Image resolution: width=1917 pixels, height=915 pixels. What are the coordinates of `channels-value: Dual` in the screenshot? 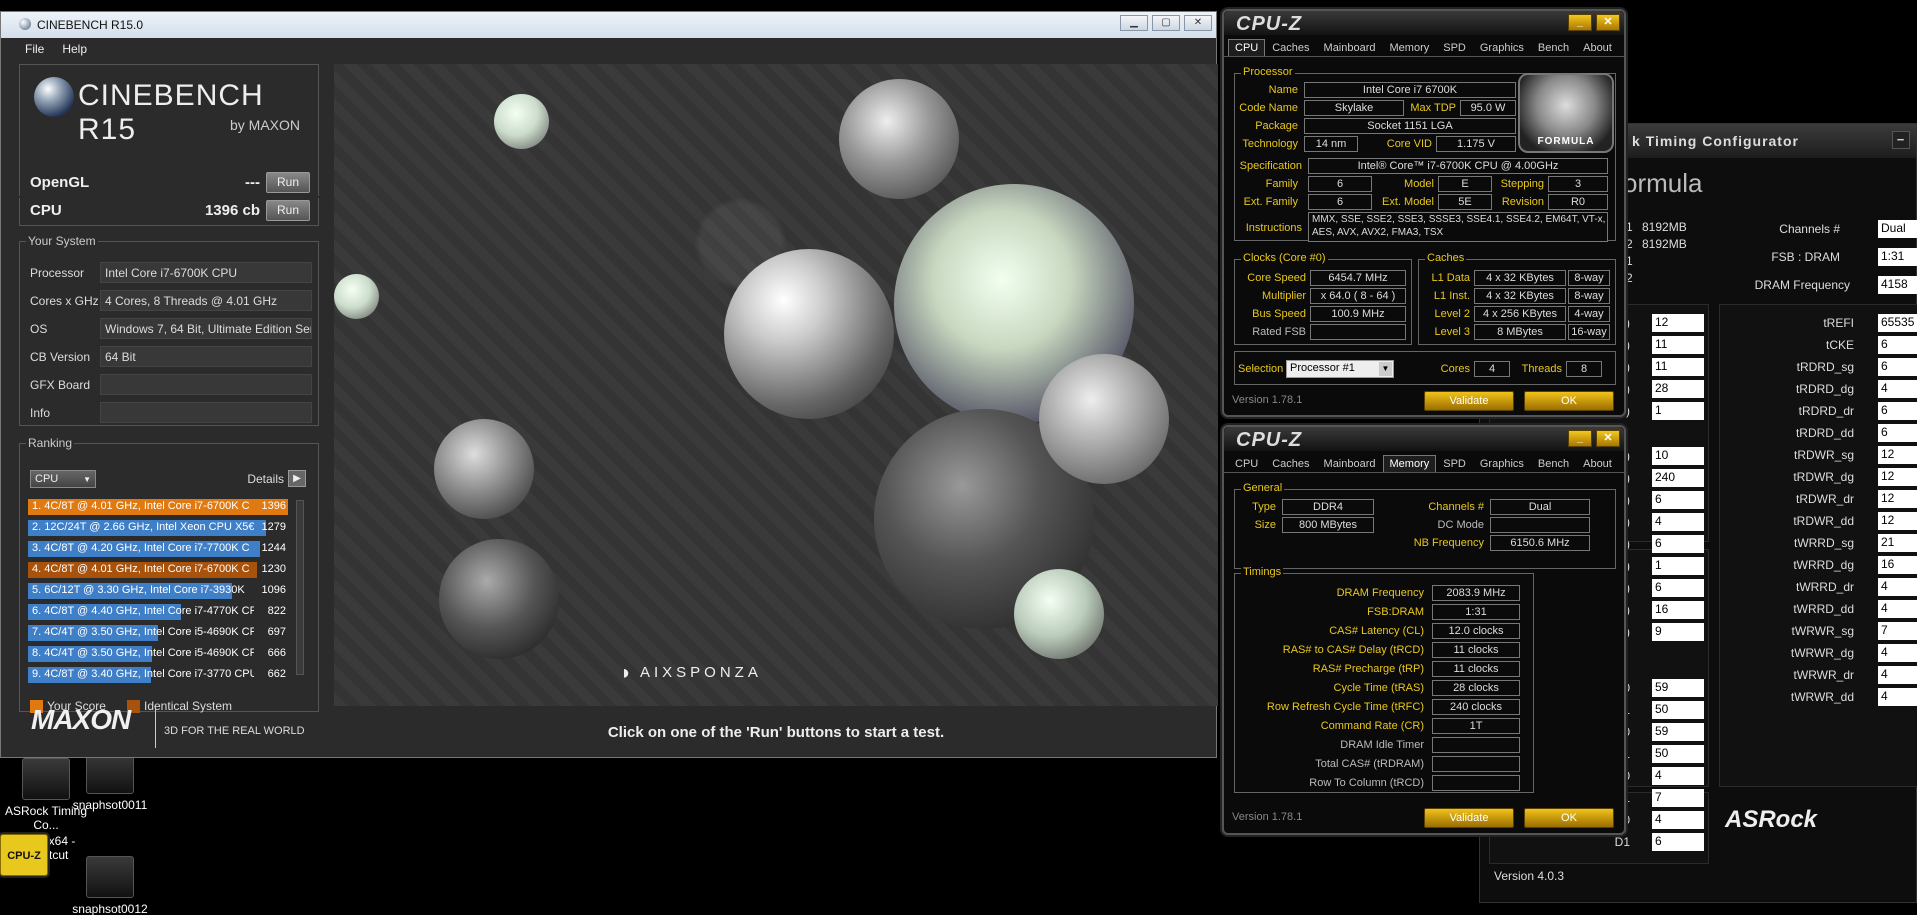 It's located at (1897, 229).